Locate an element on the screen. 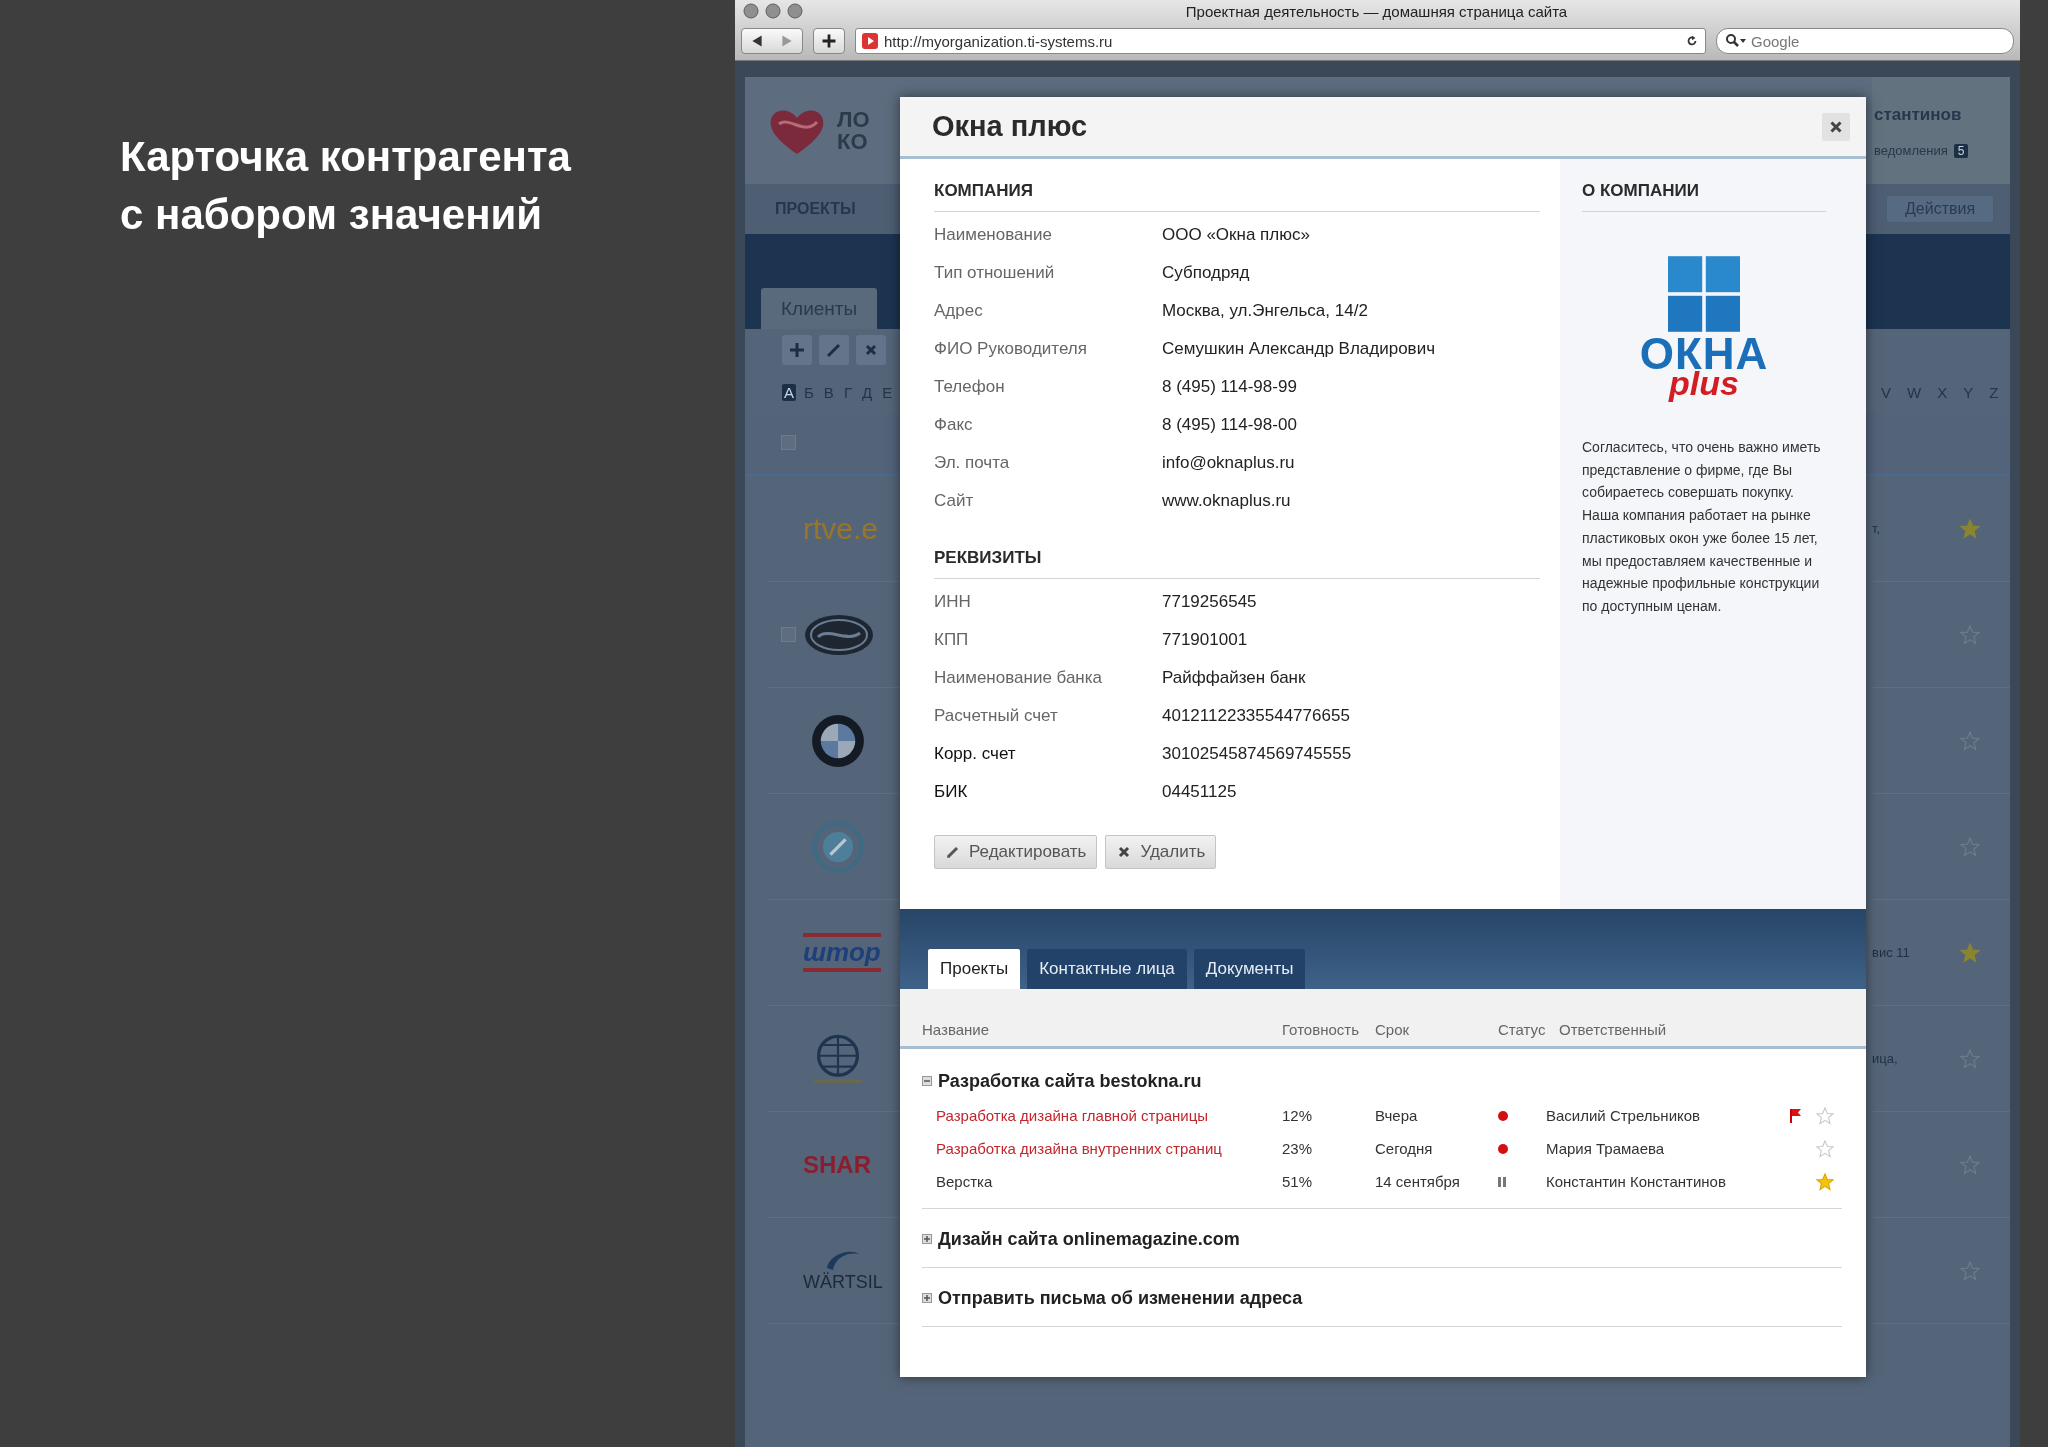 This screenshot has width=2048, height=1447. field-value: 30102545874569745555 is located at coordinates (1257, 754).